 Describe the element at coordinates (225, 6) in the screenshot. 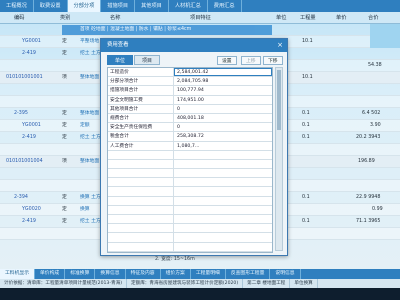

I see `tab-fee-summary: 费用汇总` at that location.